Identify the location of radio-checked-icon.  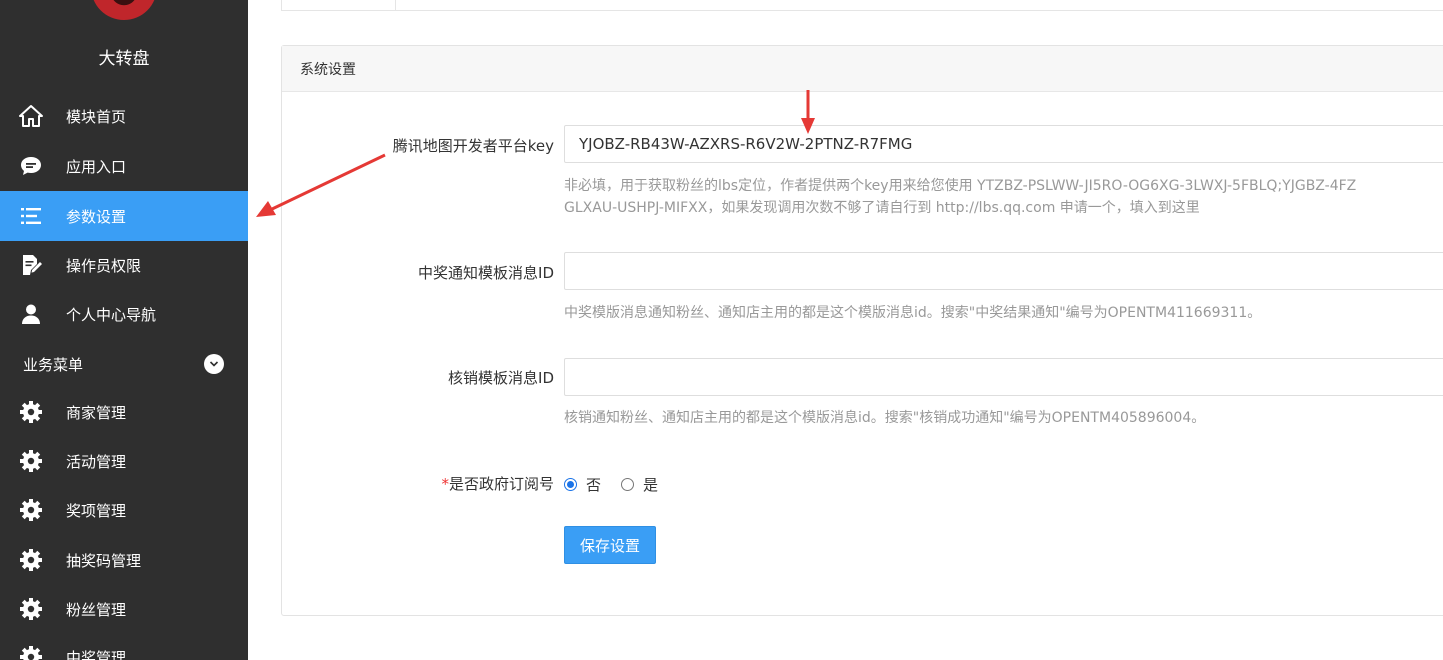
(570, 484).